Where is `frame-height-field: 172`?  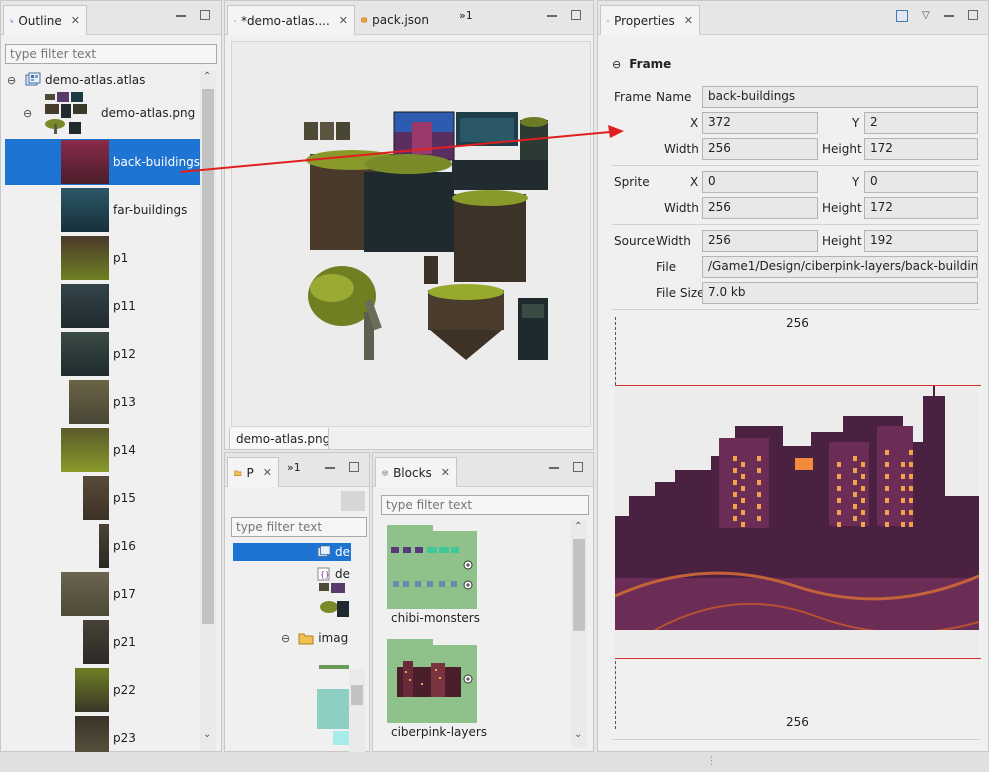
frame-height-field: 172 is located at coordinates (921, 149).